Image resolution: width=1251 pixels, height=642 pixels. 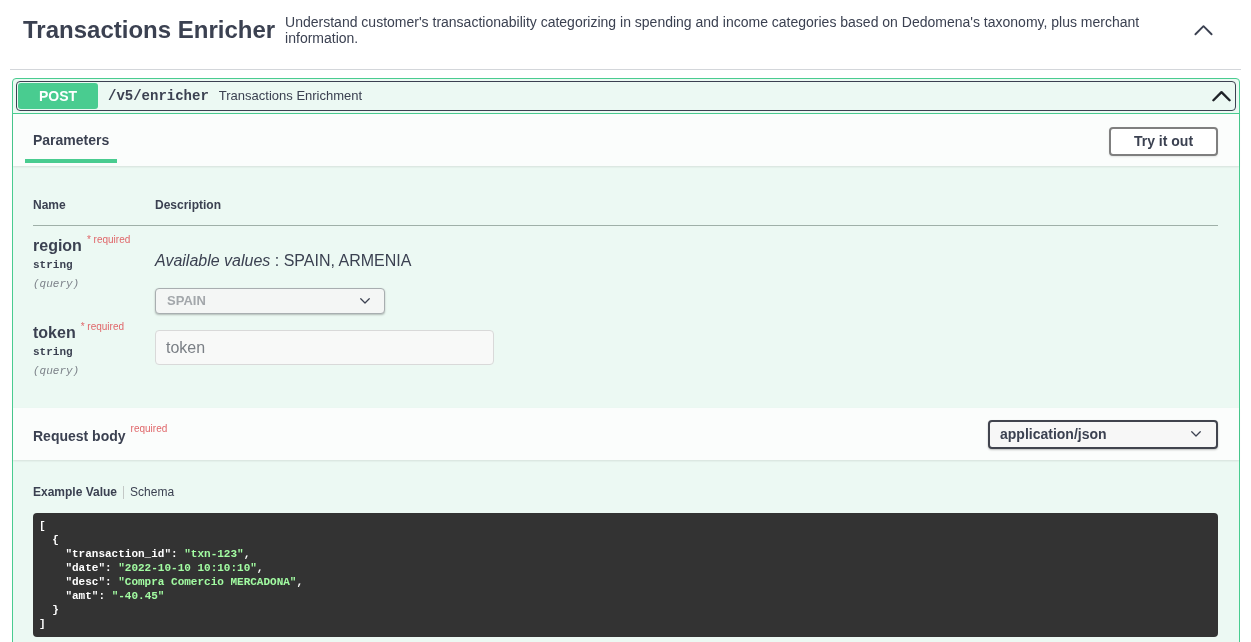 What do you see at coordinates (158, 96) in the screenshot?
I see `operation-path: /v5/enricher` at bounding box center [158, 96].